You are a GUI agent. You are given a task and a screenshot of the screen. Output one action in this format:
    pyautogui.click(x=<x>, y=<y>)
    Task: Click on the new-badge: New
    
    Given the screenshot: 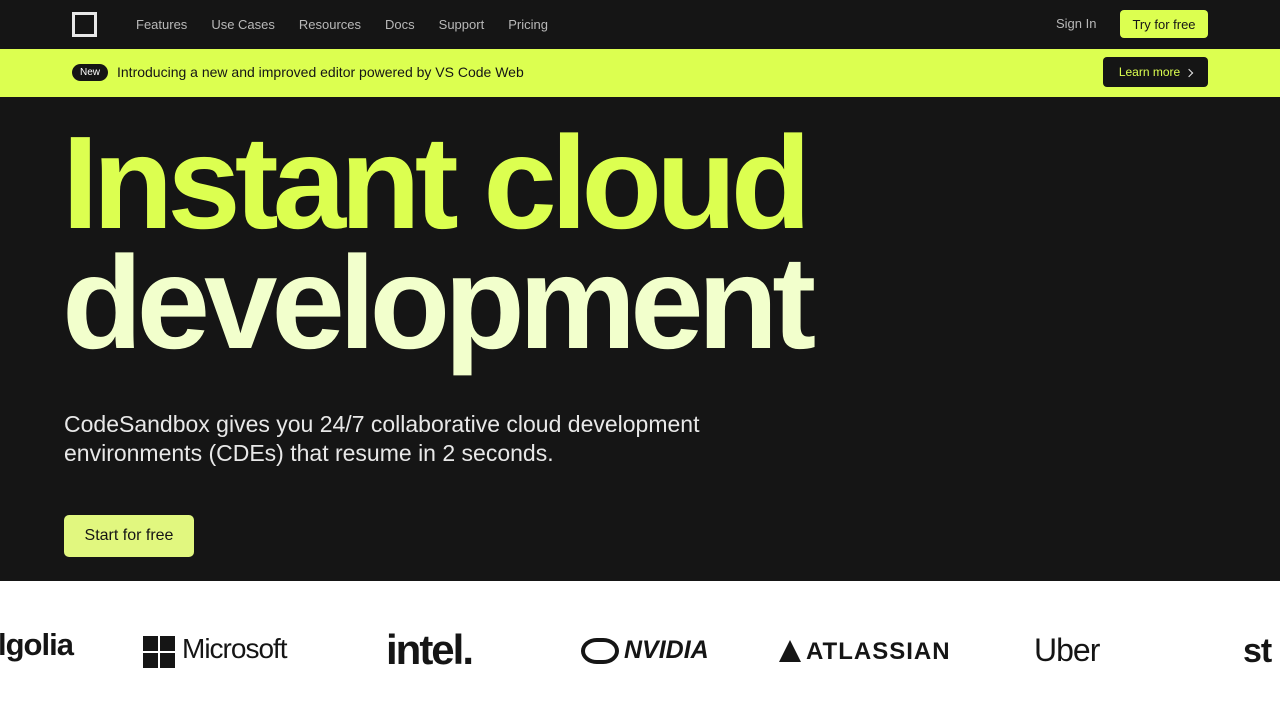 What is the action you would take?
    pyautogui.click(x=90, y=72)
    